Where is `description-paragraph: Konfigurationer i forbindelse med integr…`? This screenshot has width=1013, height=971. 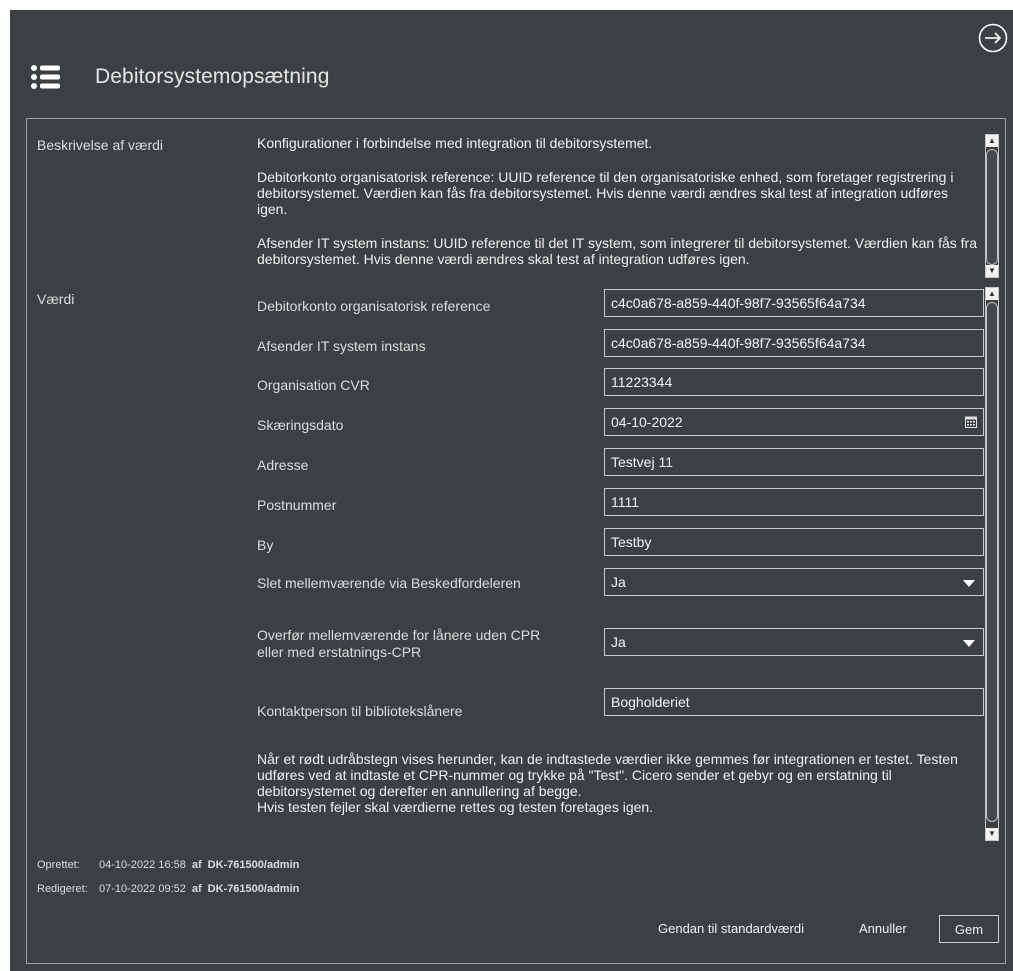 description-paragraph: Konfigurationer i forbindelse med integr… is located at coordinates (455, 143).